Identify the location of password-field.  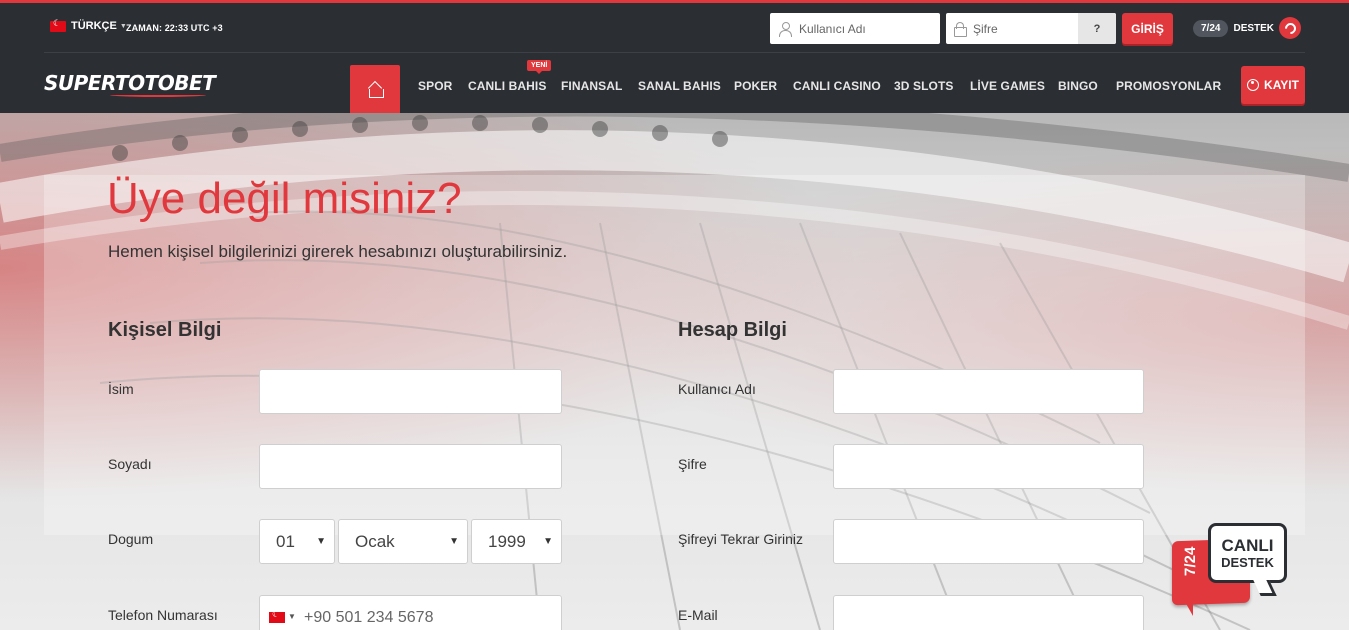
(988, 466).